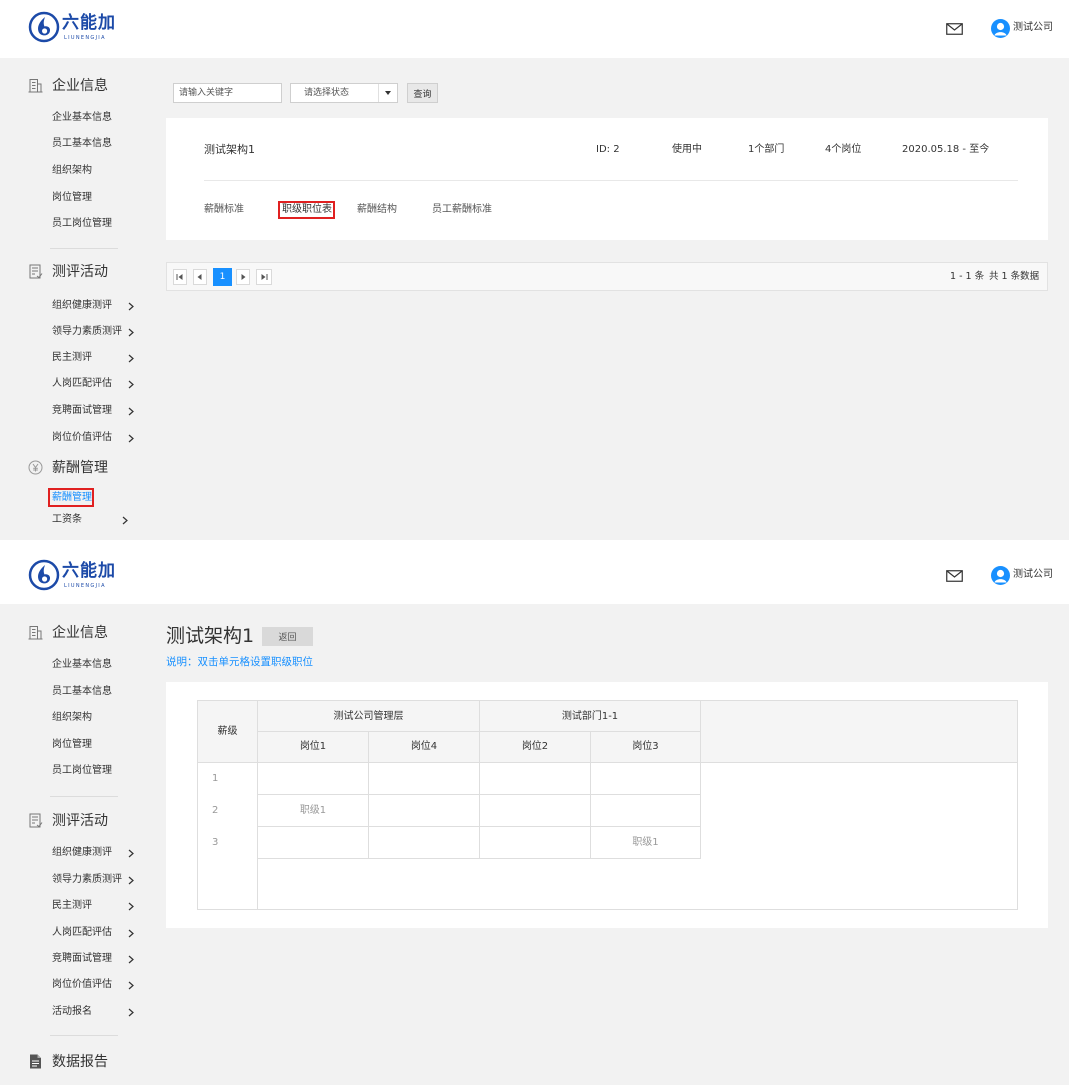  What do you see at coordinates (611, 180) in the screenshot?
I see `card-divider` at bounding box center [611, 180].